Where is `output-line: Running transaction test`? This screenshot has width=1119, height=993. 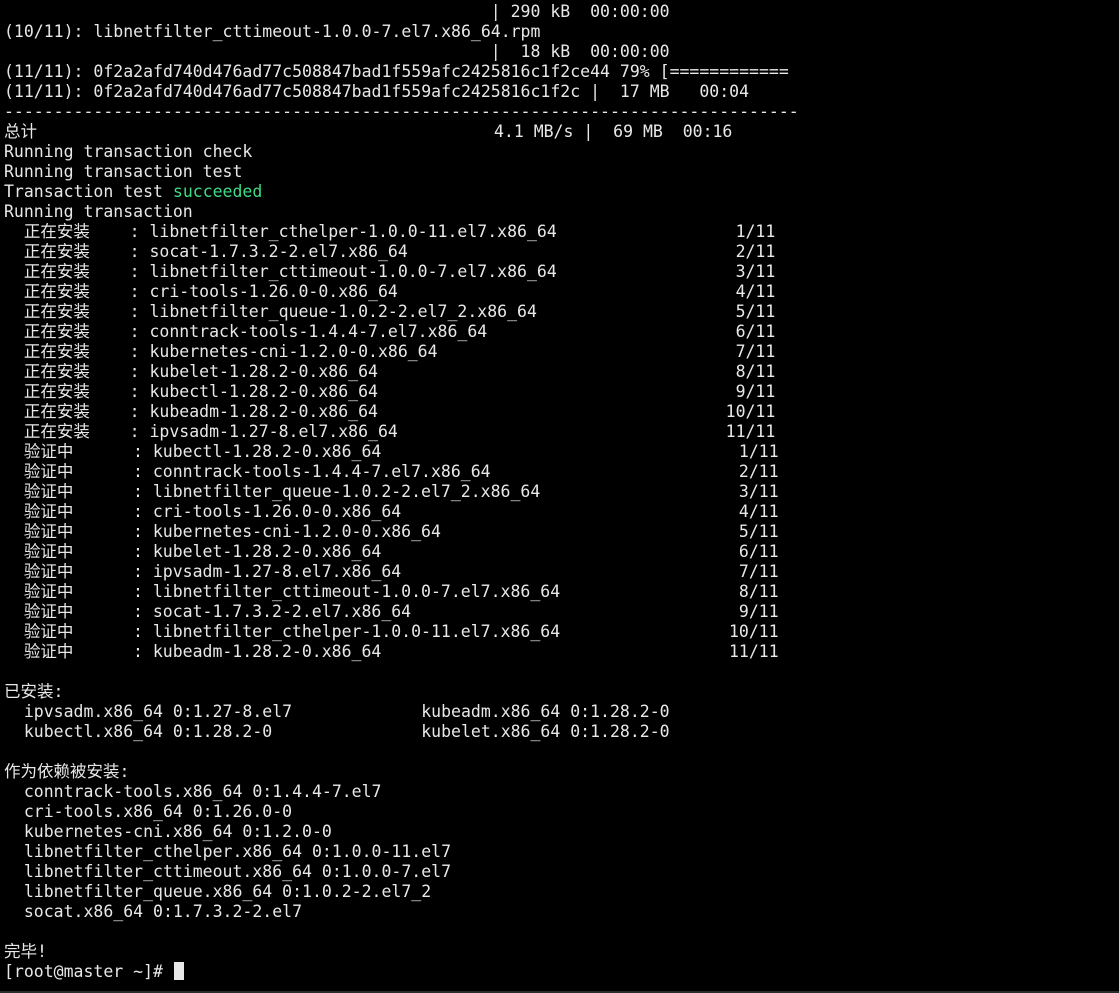 output-line: Running transaction test is located at coordinates (561, 172).